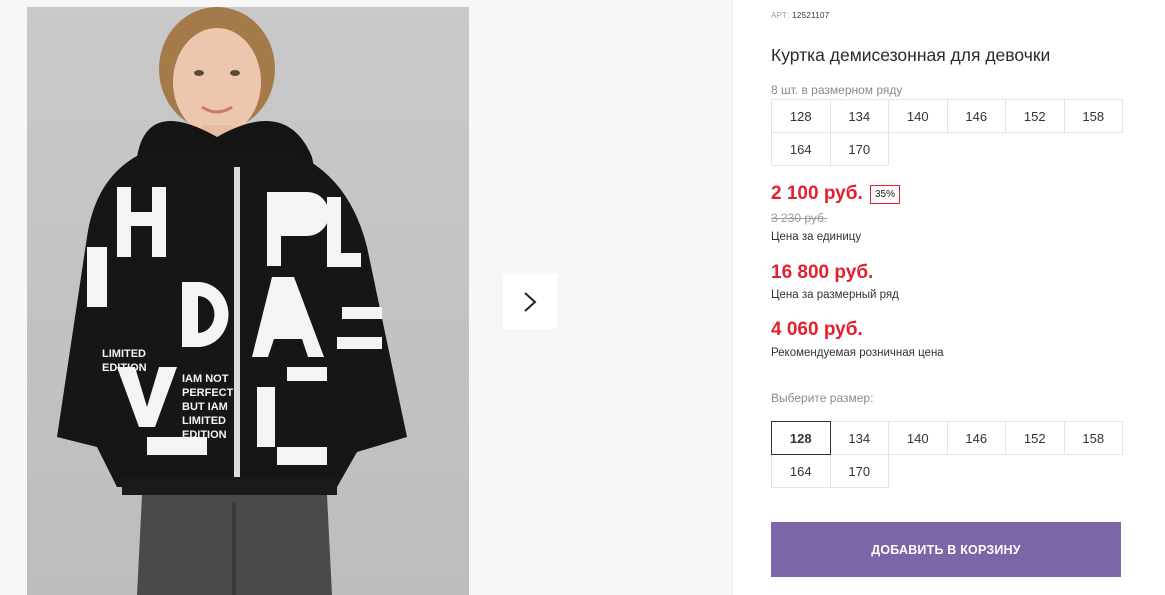 This screenshot has height=595, width=1165. I want to click on size-option: 140, so click(918, 438).